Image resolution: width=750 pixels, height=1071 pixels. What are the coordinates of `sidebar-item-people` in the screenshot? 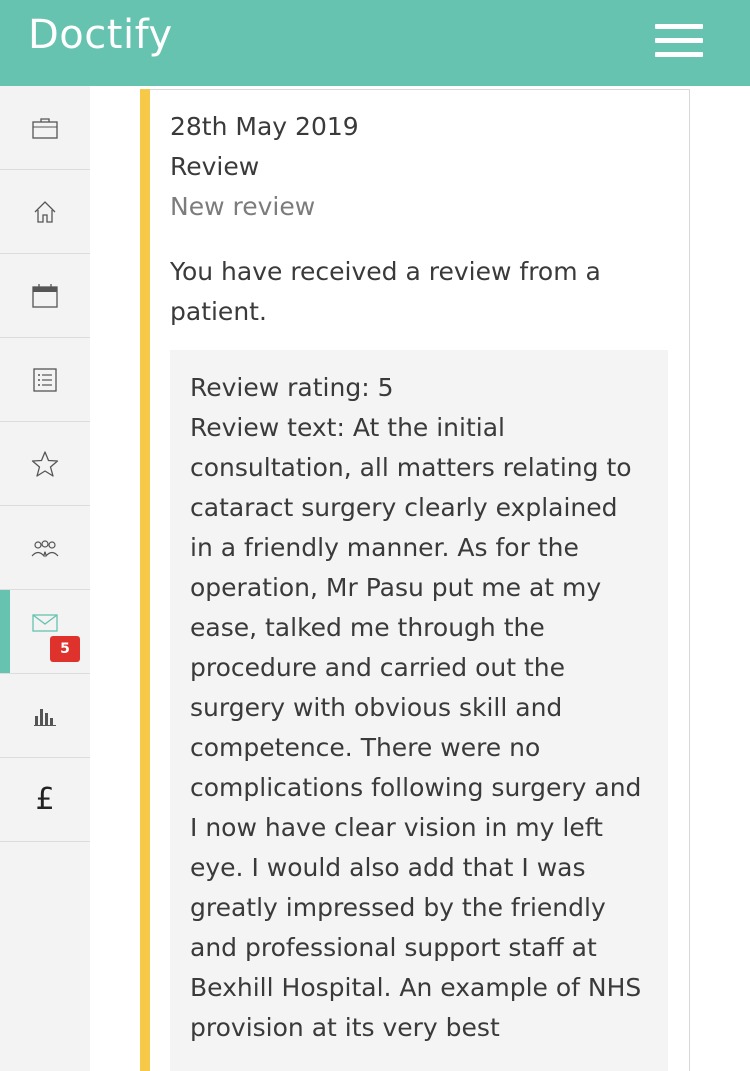 It's located at (45, 548).